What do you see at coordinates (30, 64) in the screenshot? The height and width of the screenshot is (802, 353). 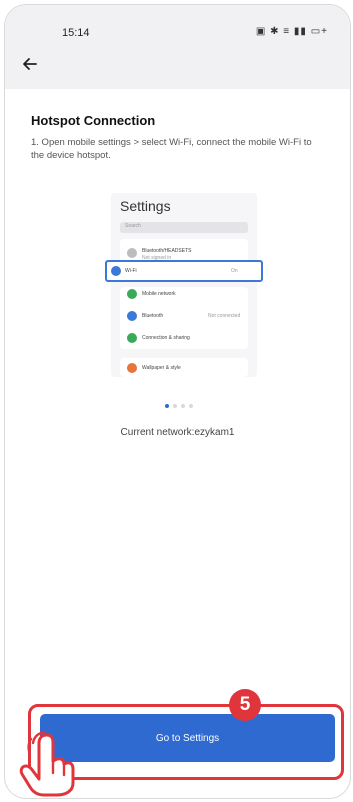 I see `arrow-left-icon` at bounding box center [30, 64].